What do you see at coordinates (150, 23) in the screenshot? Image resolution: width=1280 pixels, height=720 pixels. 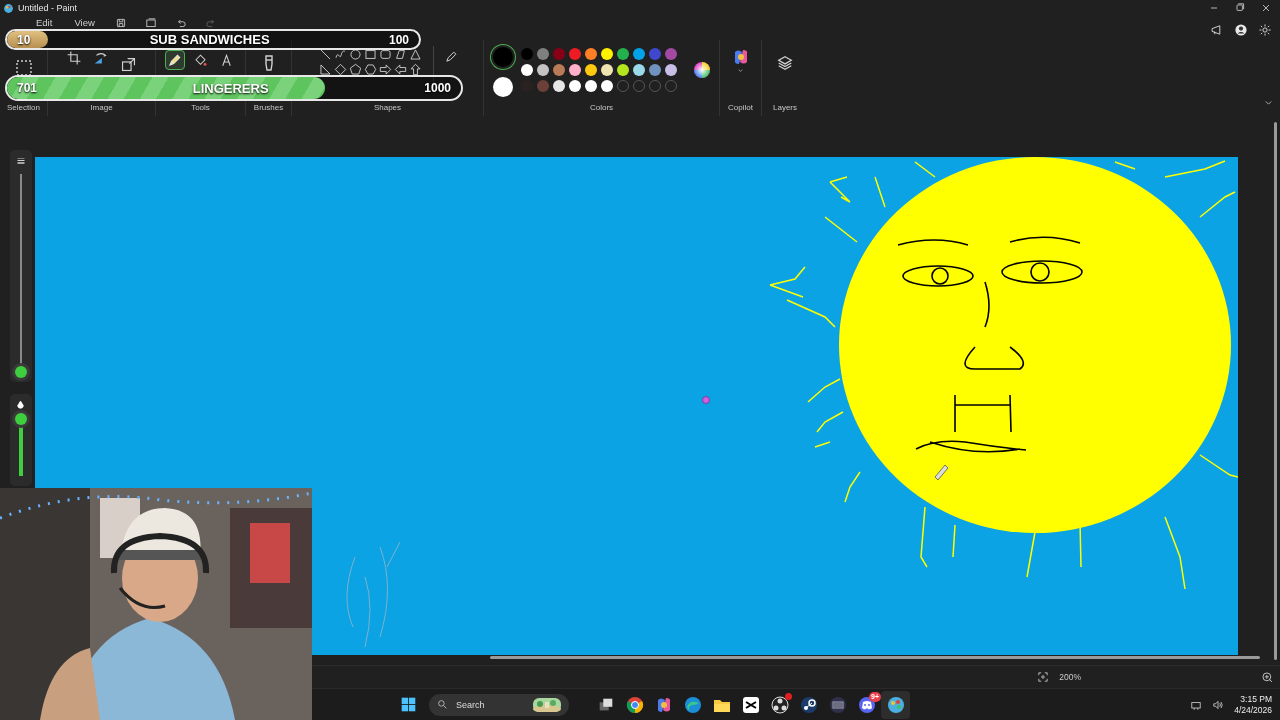 I see `image-icon` at bounding box center [150, 23].